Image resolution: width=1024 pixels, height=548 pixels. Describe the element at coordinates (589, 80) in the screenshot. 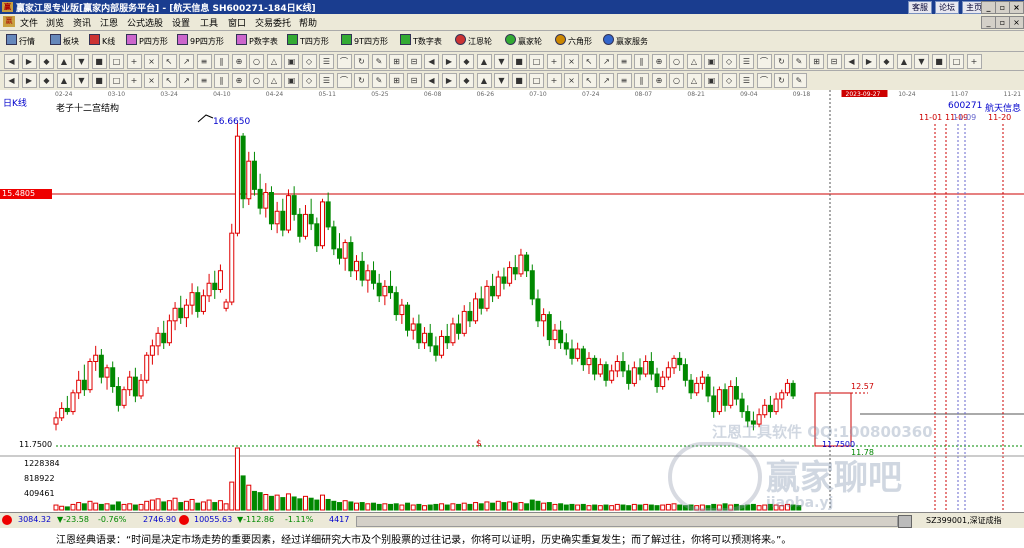

I see `tool3-tool-34-icon: ↖` at that location.